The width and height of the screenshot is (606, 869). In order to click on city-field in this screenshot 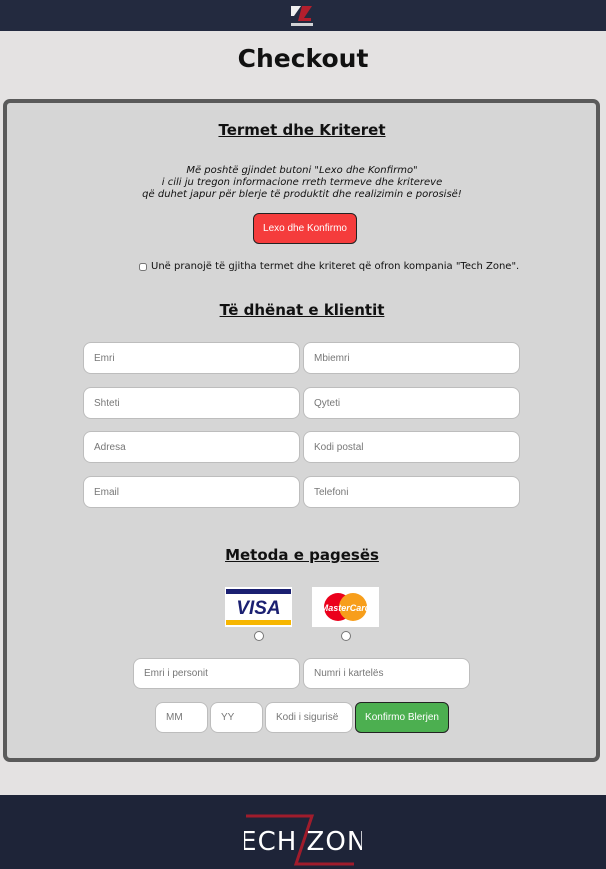, I will do `click(411, 403)`.